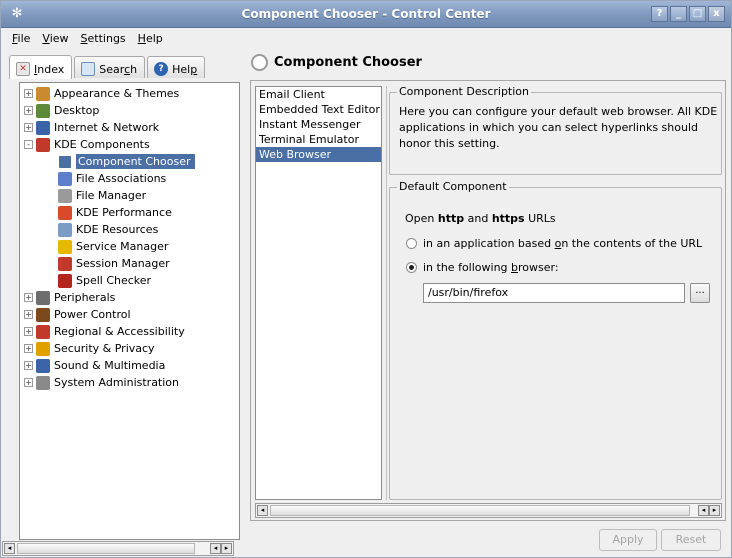  What do you see at coordinates (65, 246) in the screenshot?
I see `service-manager-icon` at bounding box center [65, 246].